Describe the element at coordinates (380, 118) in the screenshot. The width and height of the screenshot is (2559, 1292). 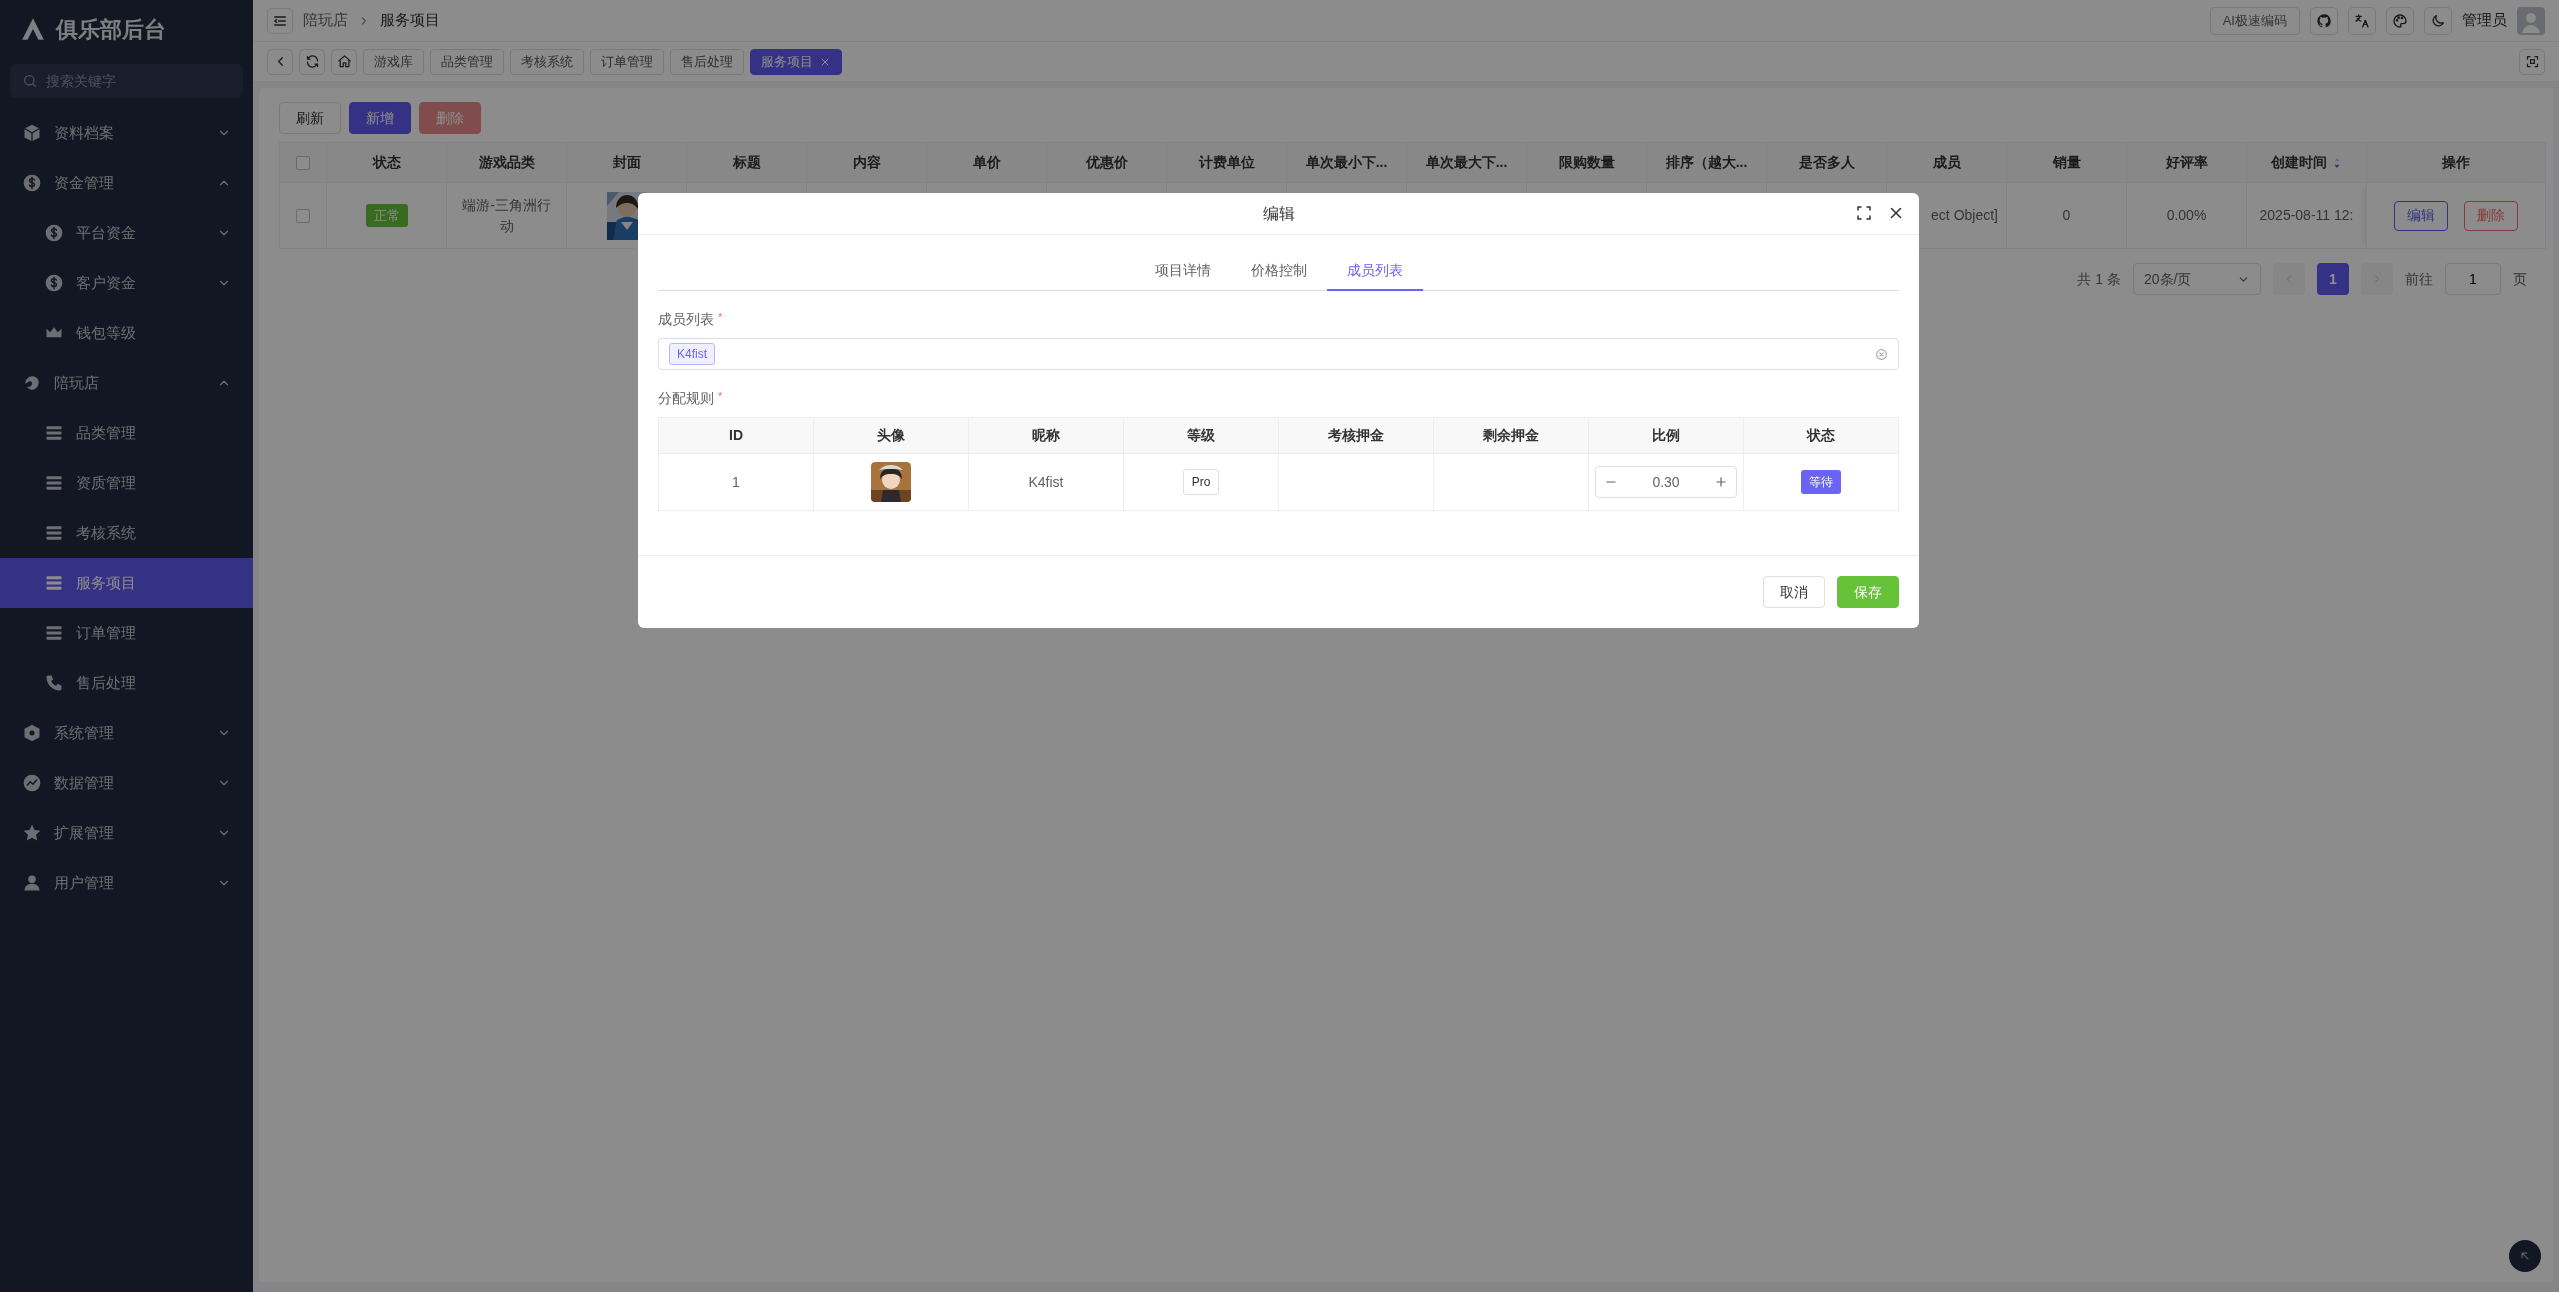
I see `add-button: 新增` at that location.